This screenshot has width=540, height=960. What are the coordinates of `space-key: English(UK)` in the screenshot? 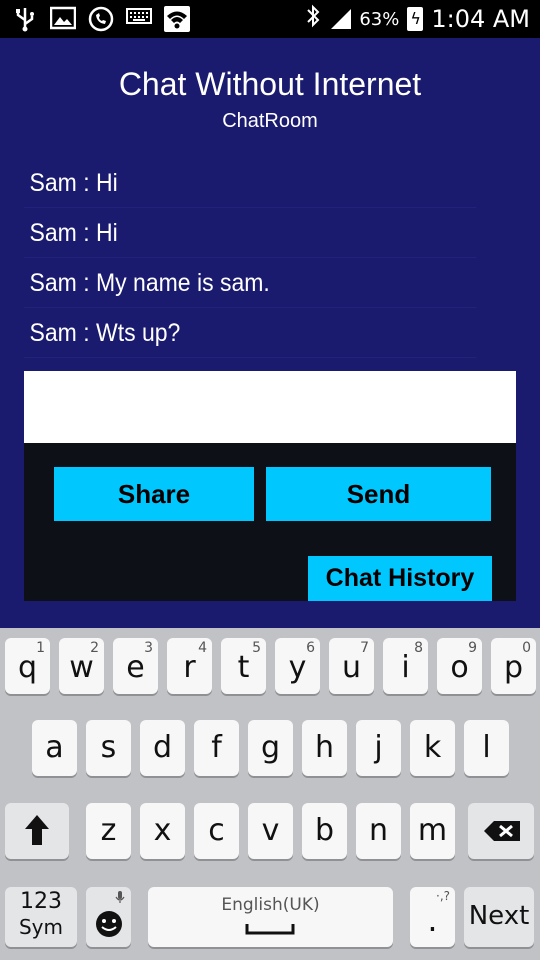 It's located at (270, 917).